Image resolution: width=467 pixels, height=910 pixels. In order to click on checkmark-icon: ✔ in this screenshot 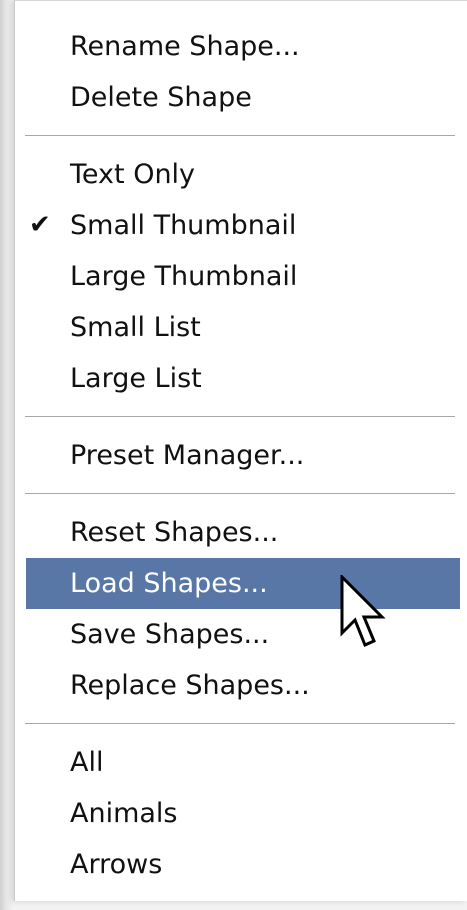, I will do `click(40, 225)`.